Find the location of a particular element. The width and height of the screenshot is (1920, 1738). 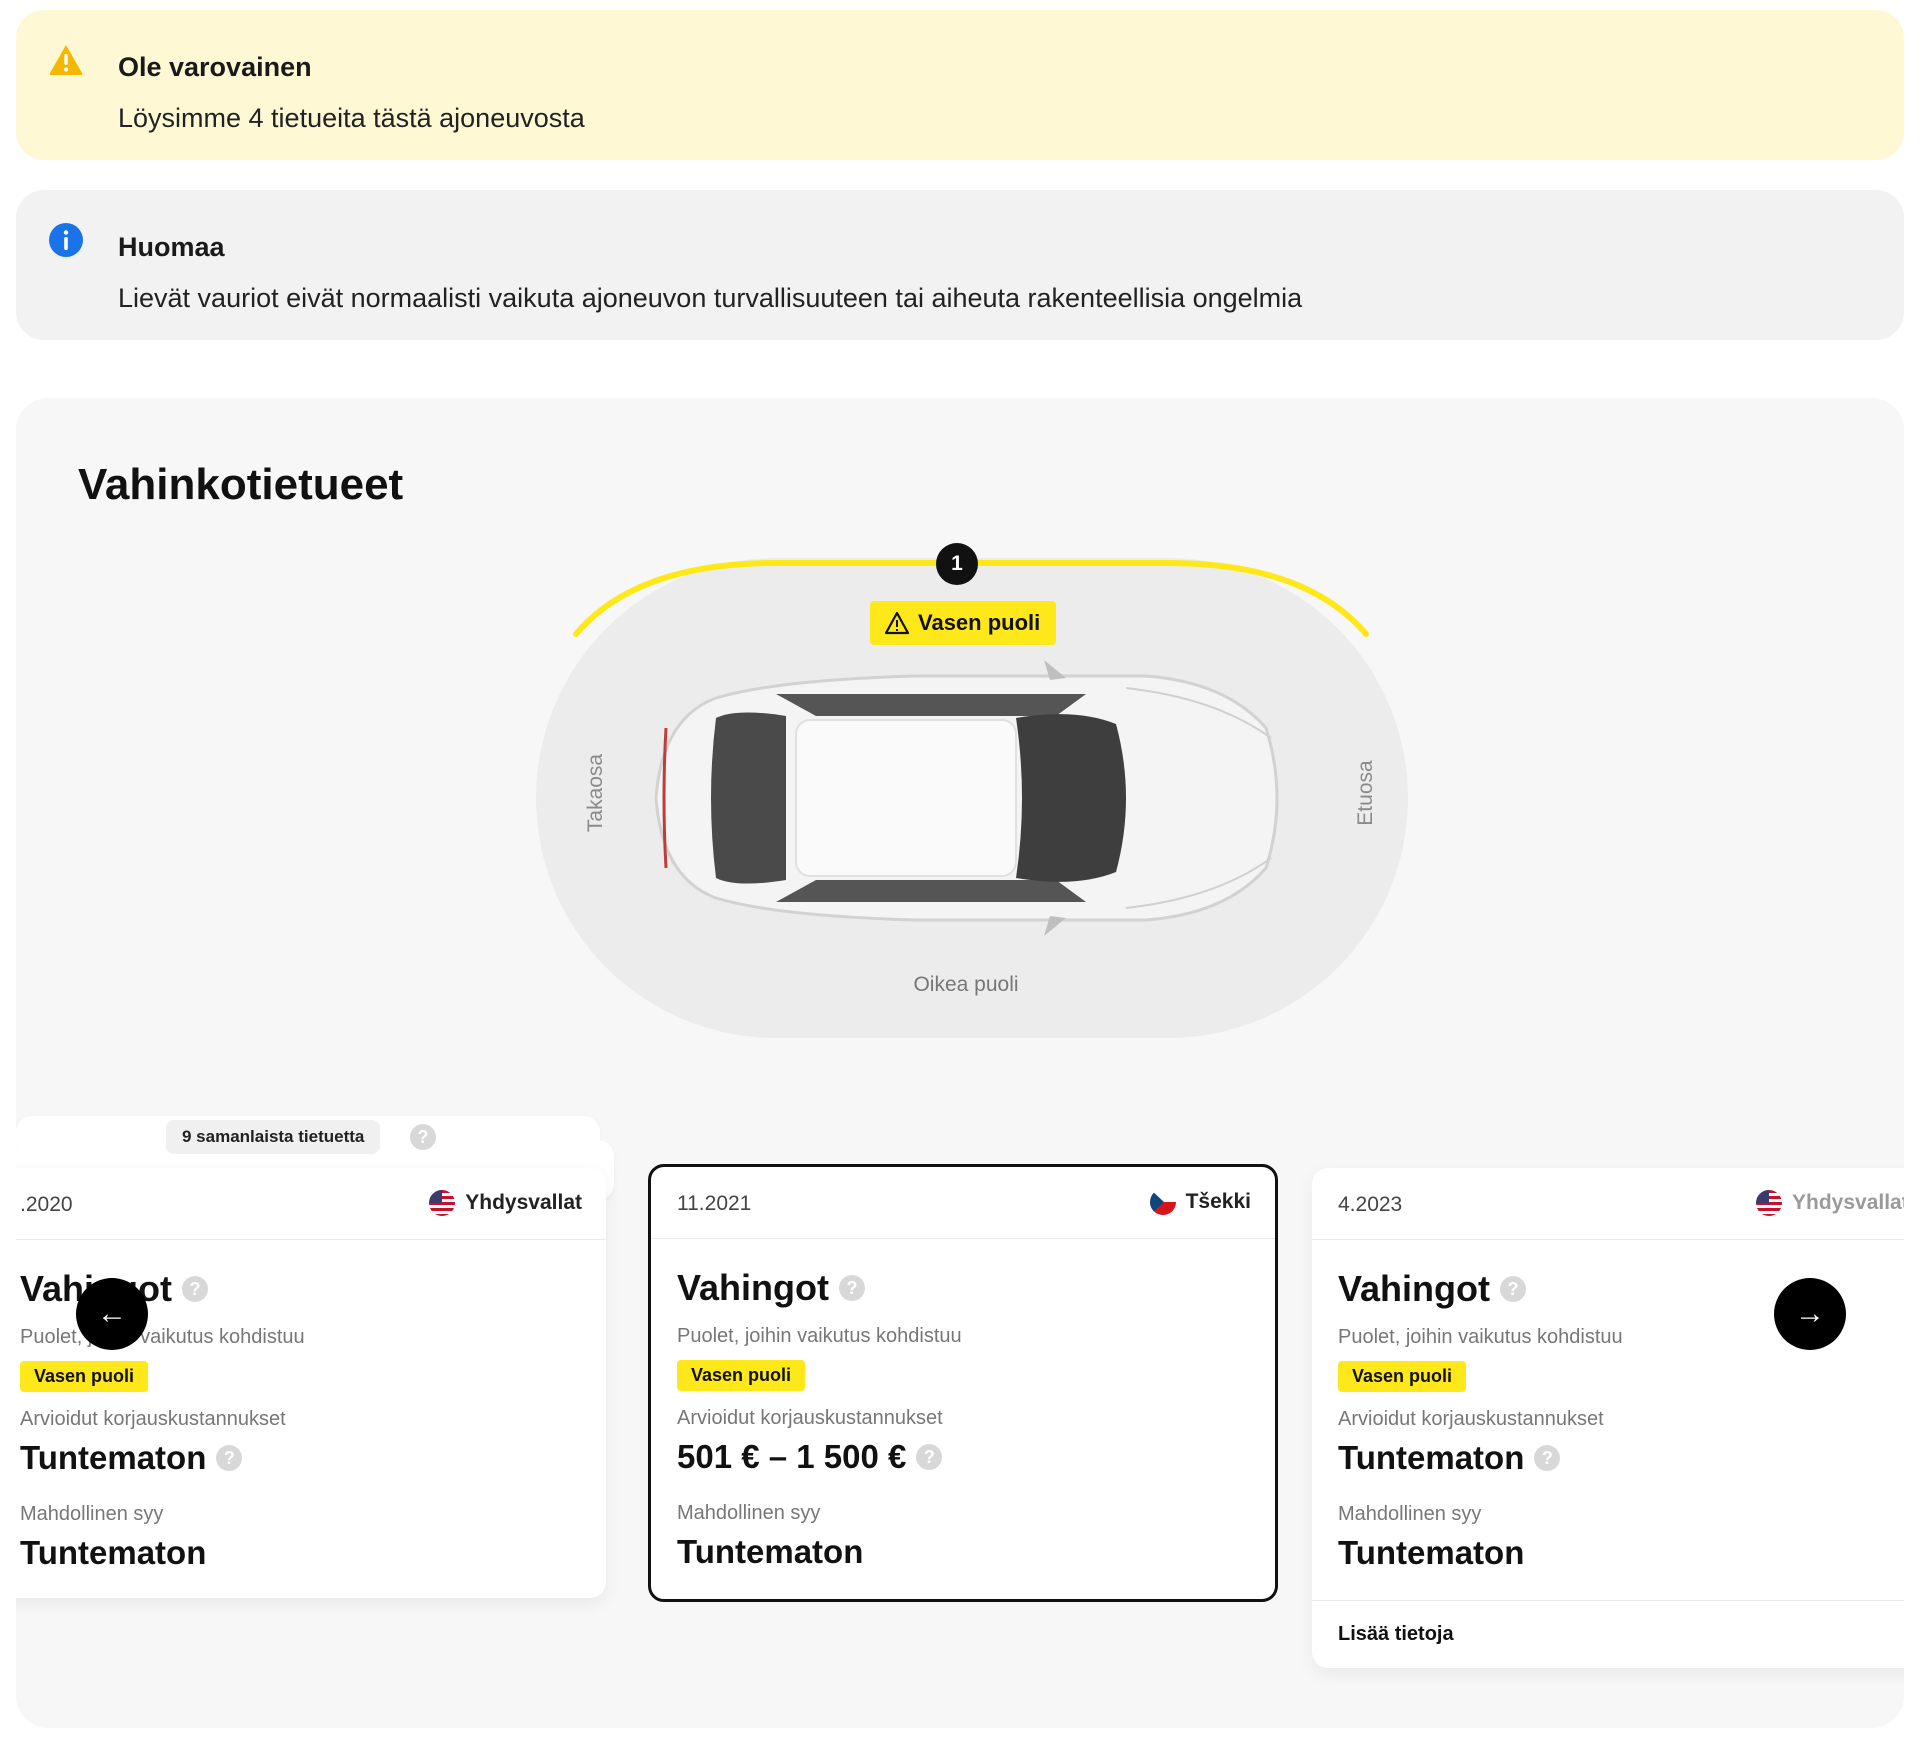

label-rear: Takaosa is located at coordinates (595, 793).